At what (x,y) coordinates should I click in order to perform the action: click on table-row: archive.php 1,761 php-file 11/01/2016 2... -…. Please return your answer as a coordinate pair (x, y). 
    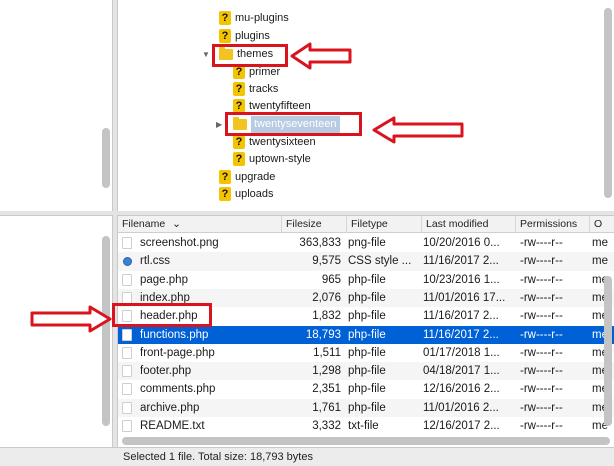
    Looking at the image, I should click on (366, 407).